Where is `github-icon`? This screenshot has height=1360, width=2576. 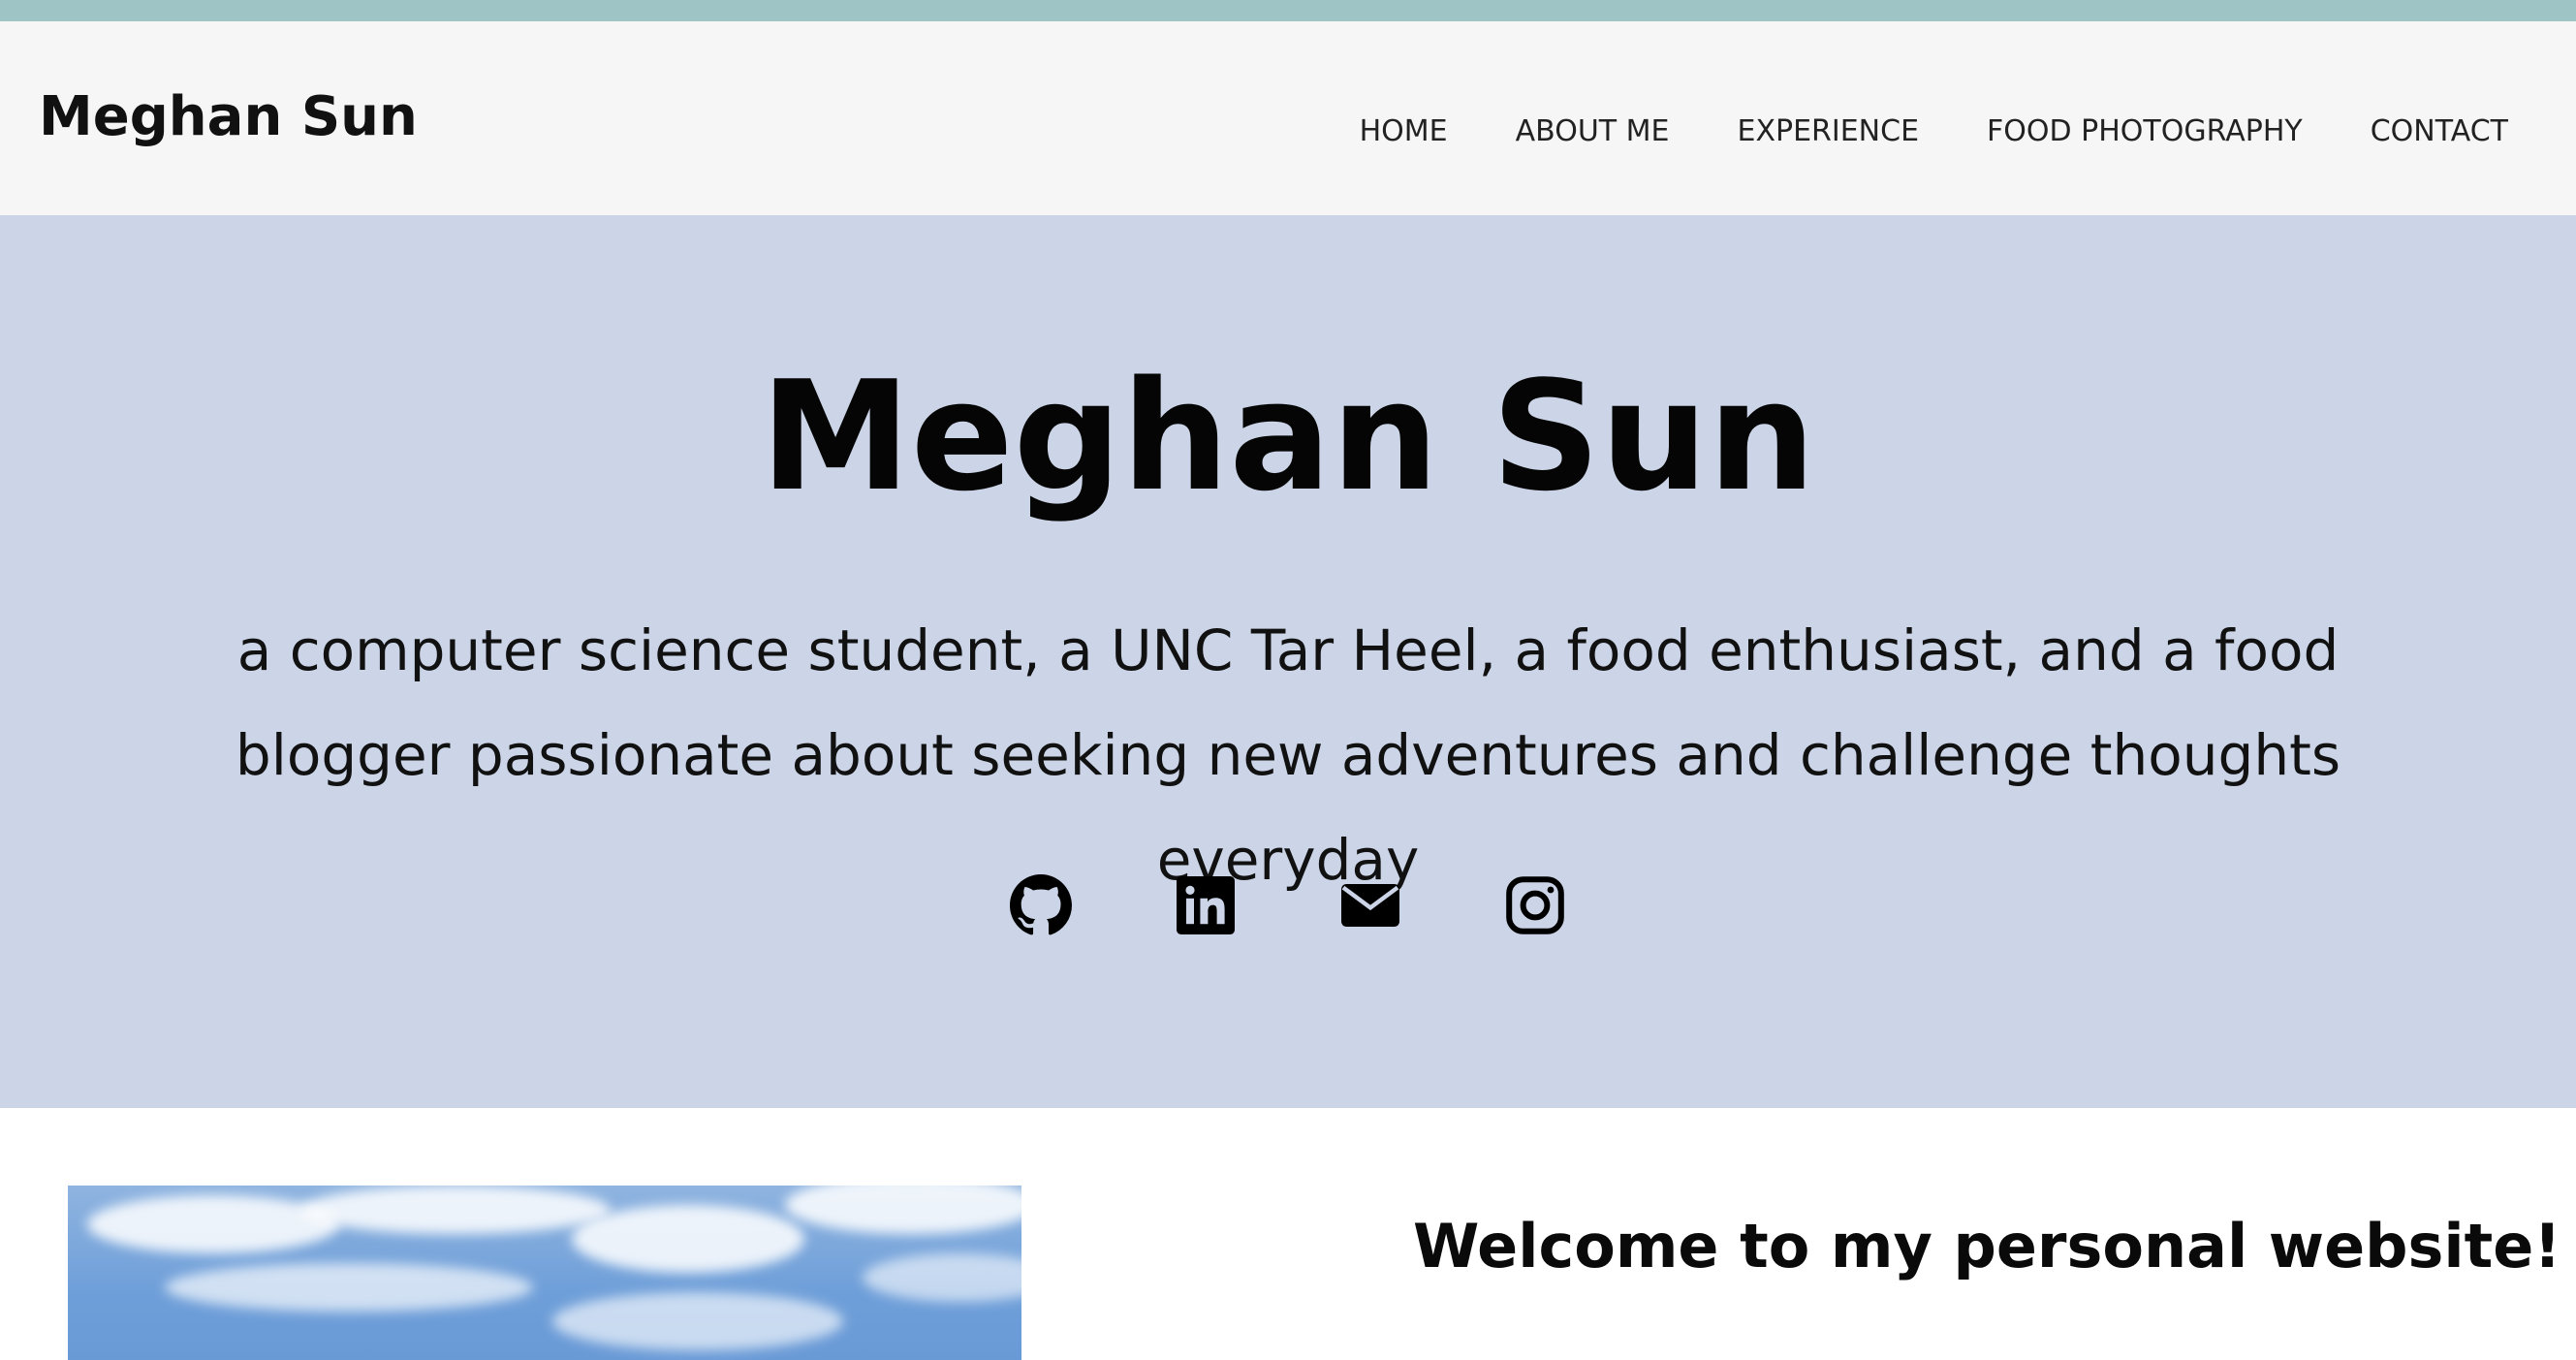
github-icon is located at coordinates (1041, 905).